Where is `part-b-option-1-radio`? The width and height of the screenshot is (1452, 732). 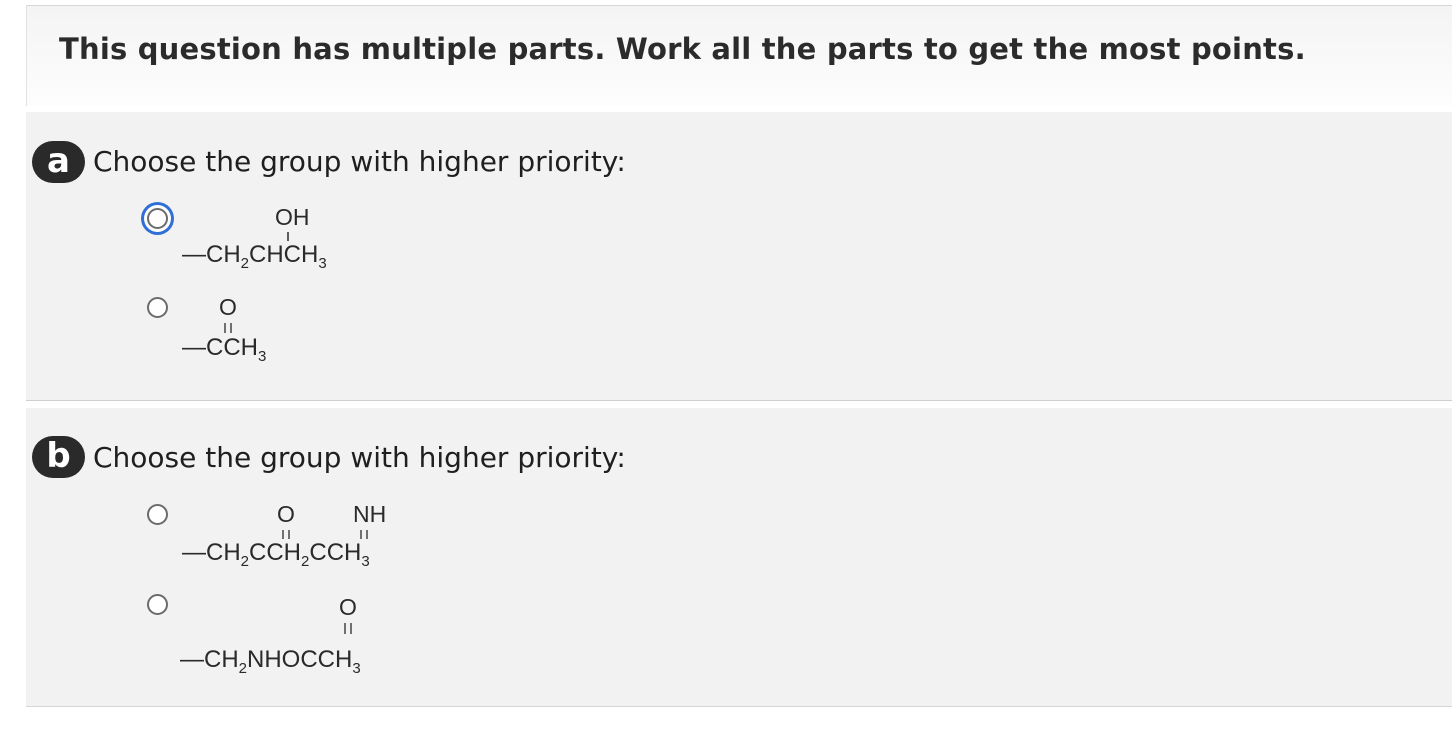
part-b-option-1-radio is located at coordinates (157, 514).